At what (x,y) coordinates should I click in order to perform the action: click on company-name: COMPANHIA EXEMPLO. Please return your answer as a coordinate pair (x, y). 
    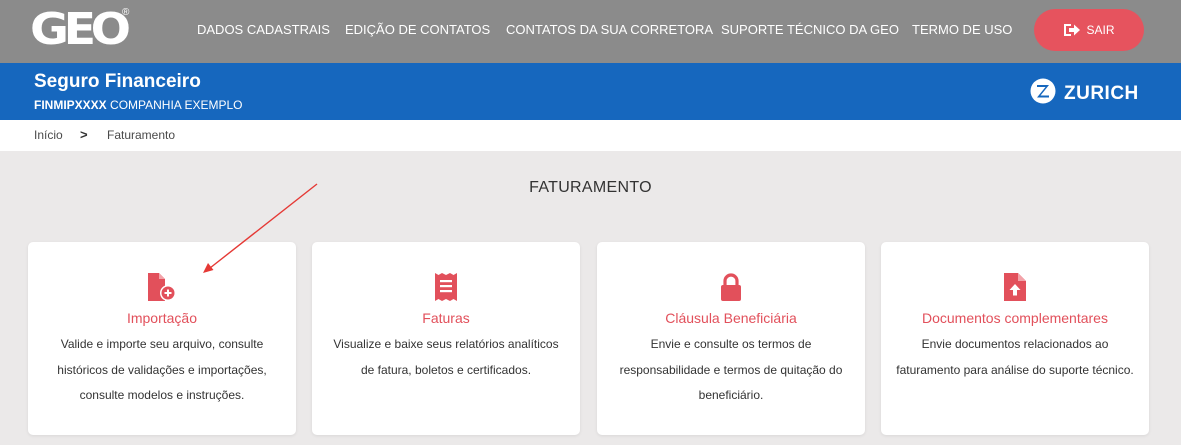
    Looking at the image, I should click on (176, 105).